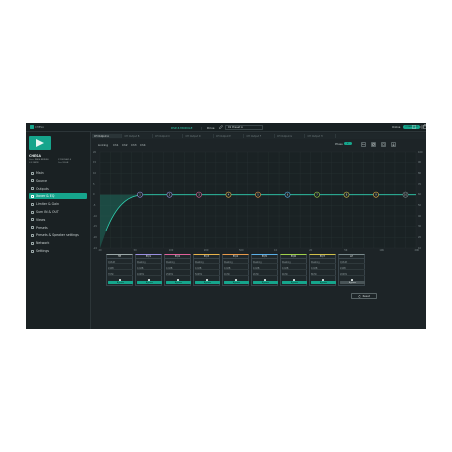 The height and width of the screenshot is (452, 452). What do you see at coordinates (373, 144) in the screenshot?
I see `copy-button` at bounding box center [373, 144].